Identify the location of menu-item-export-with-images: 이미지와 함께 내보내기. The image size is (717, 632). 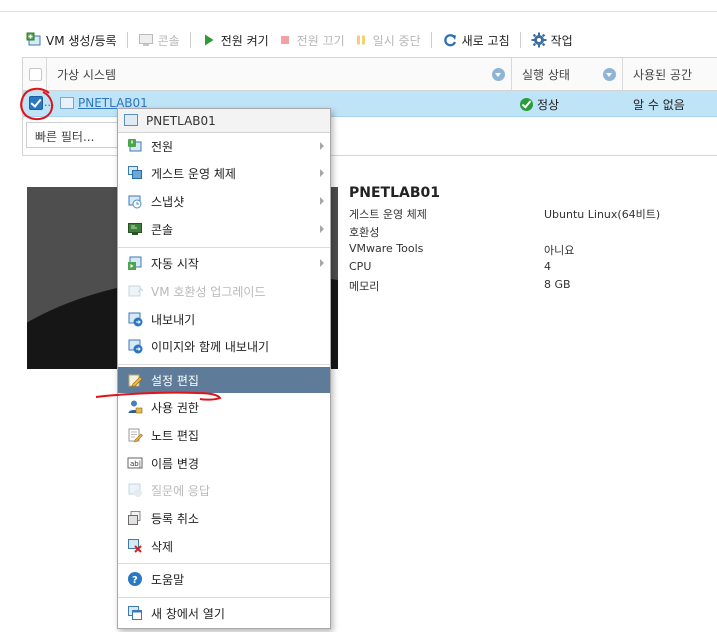
(224, 346).